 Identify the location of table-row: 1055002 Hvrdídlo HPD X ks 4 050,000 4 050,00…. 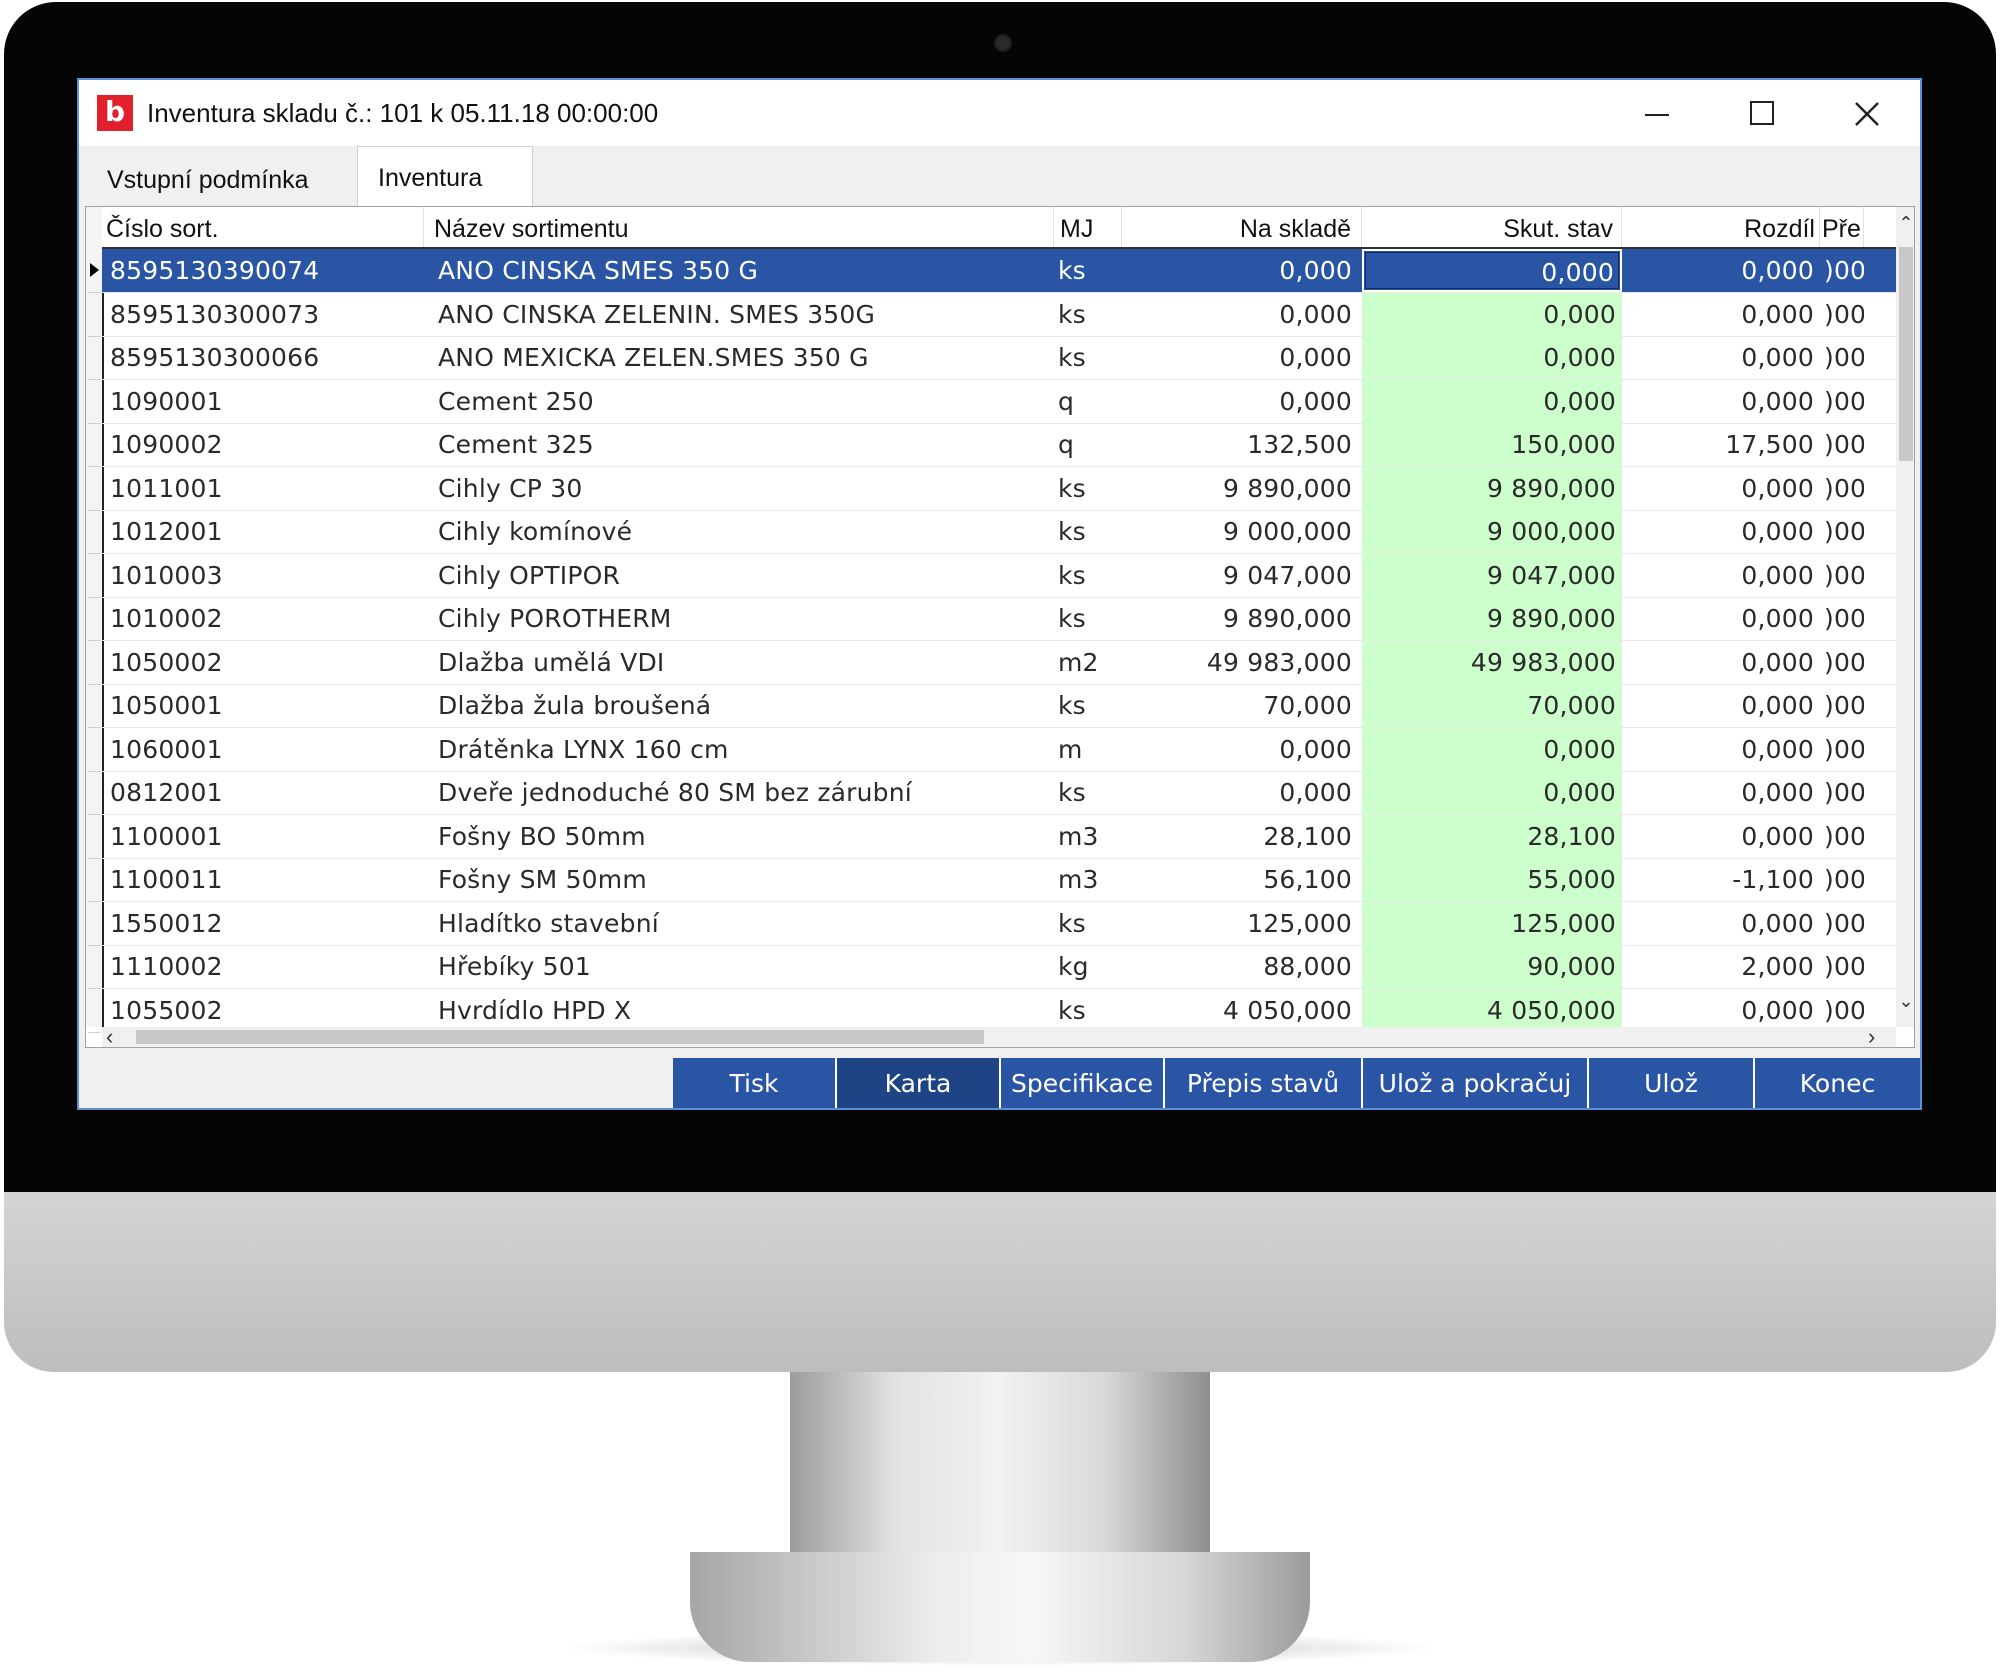
(999, 1007).